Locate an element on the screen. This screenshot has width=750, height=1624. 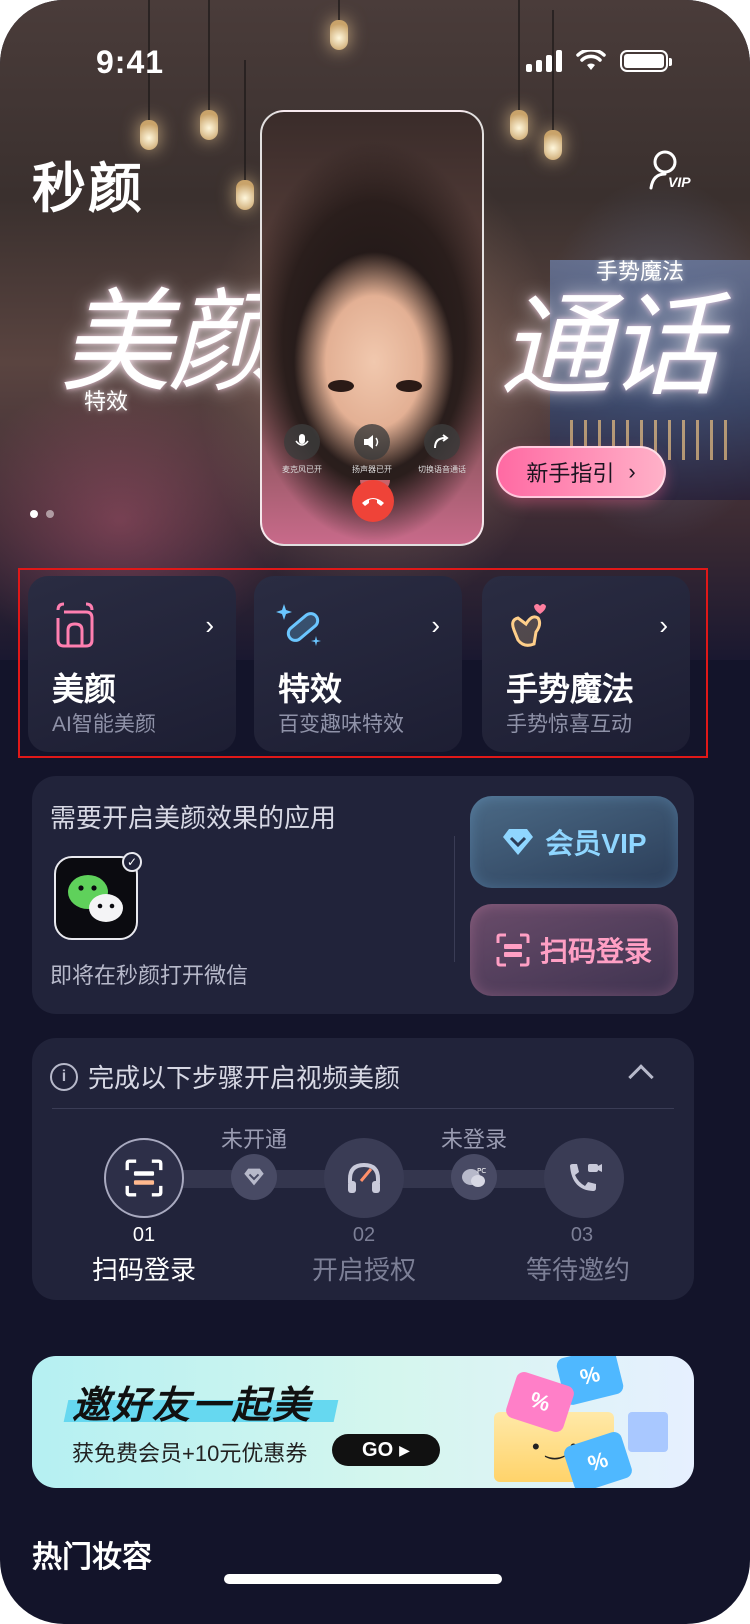
voice-switch-label: 切换语音通话 is located at coordinates (442, 469).